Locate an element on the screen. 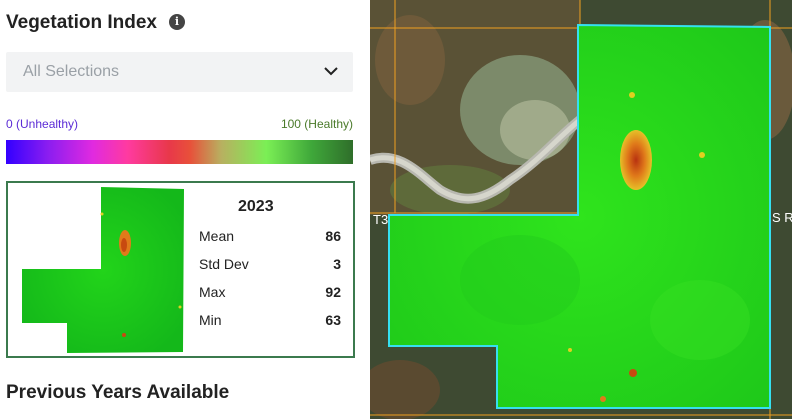 Image resolution: width=792 pixels, height=419 pixels. stat-value: 86 is located at coordinates (333, 236).